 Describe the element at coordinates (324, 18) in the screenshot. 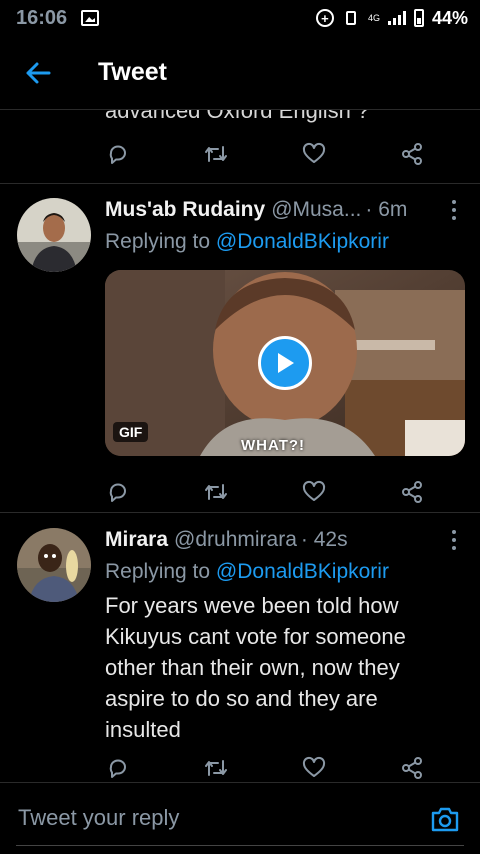

I see `data-saver-icon: +` at that location.